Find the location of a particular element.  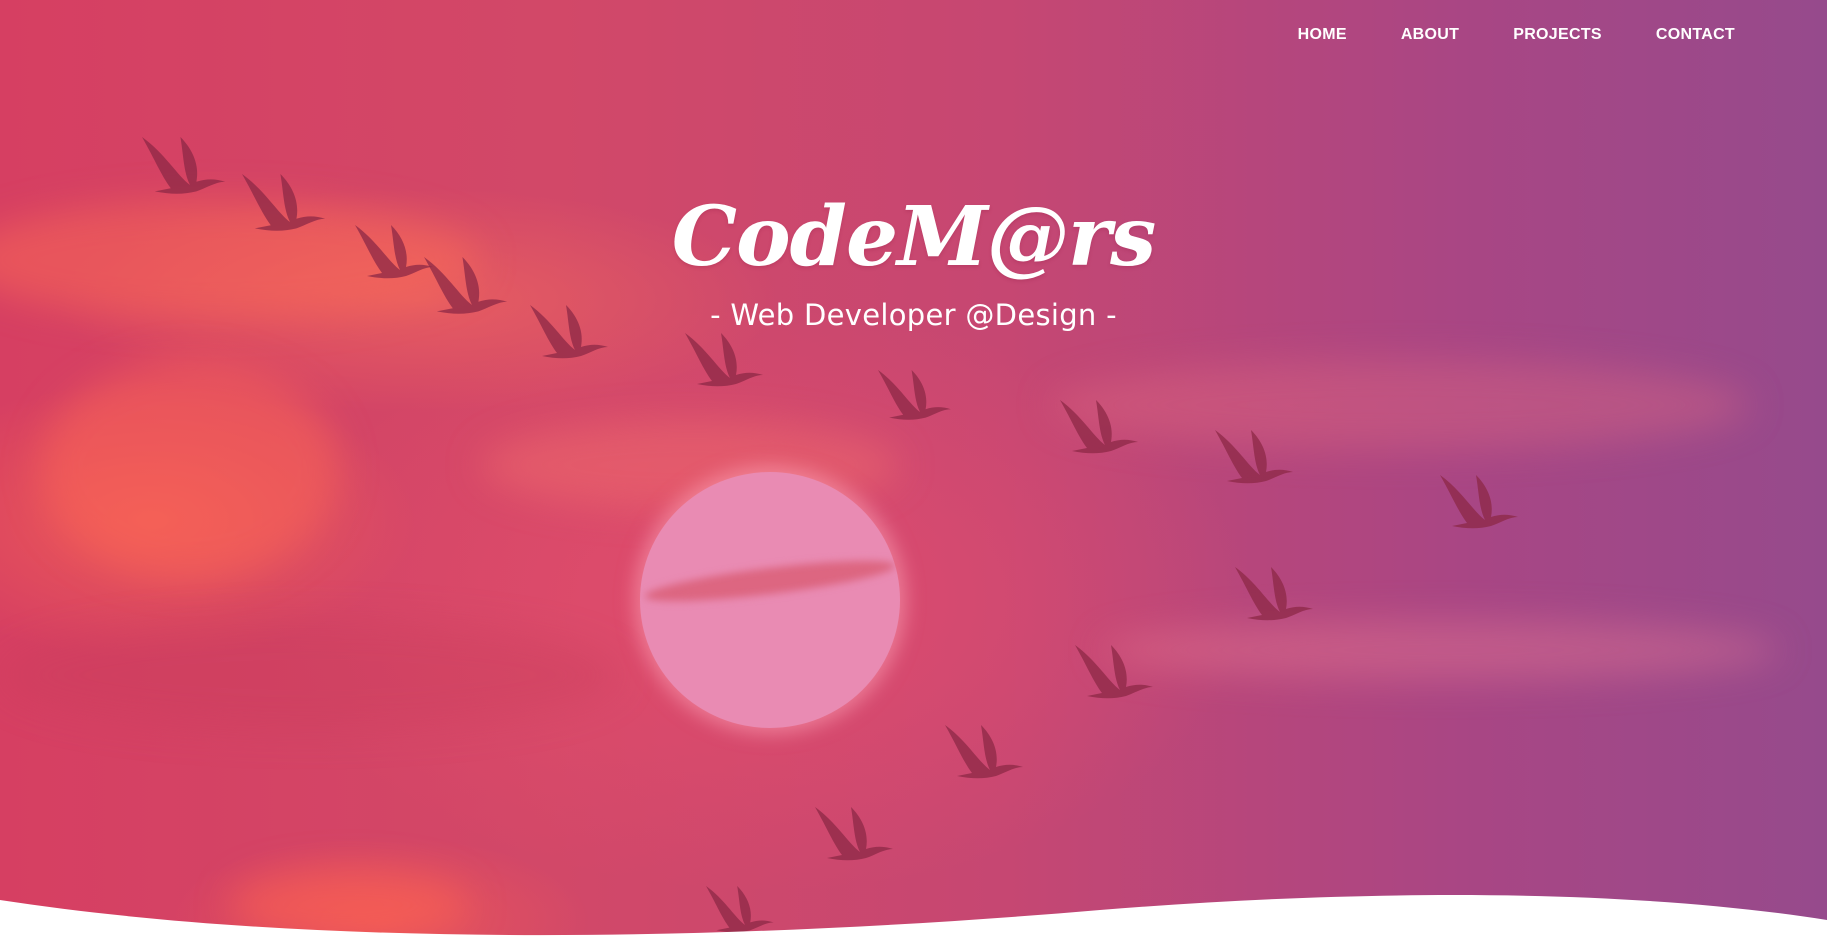

nav-contact-link: CONTACT is located at coordinates (1695, 35).